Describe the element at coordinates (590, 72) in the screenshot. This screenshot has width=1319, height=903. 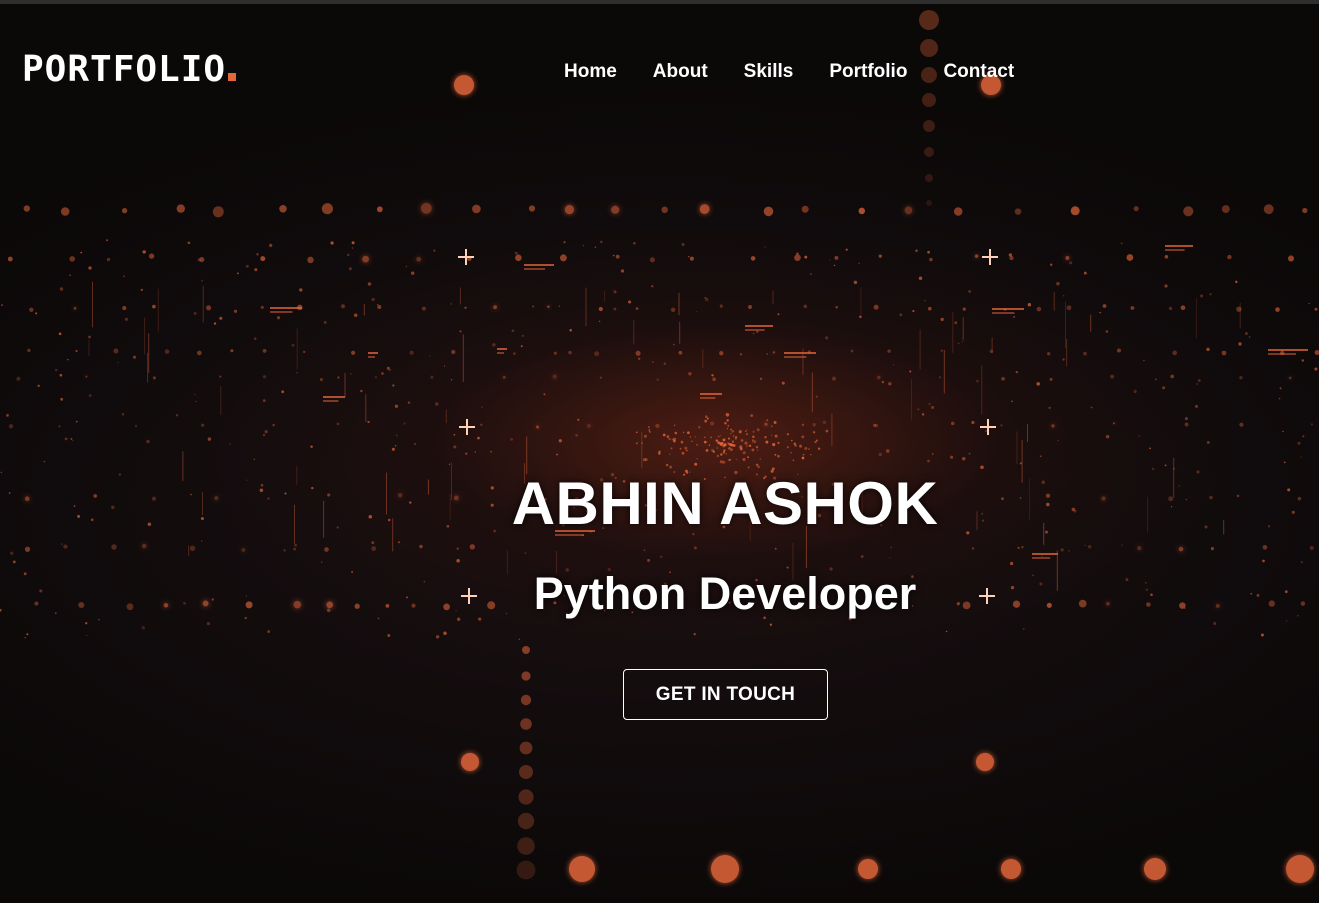
I see `nav-link-home: Home` at that location.